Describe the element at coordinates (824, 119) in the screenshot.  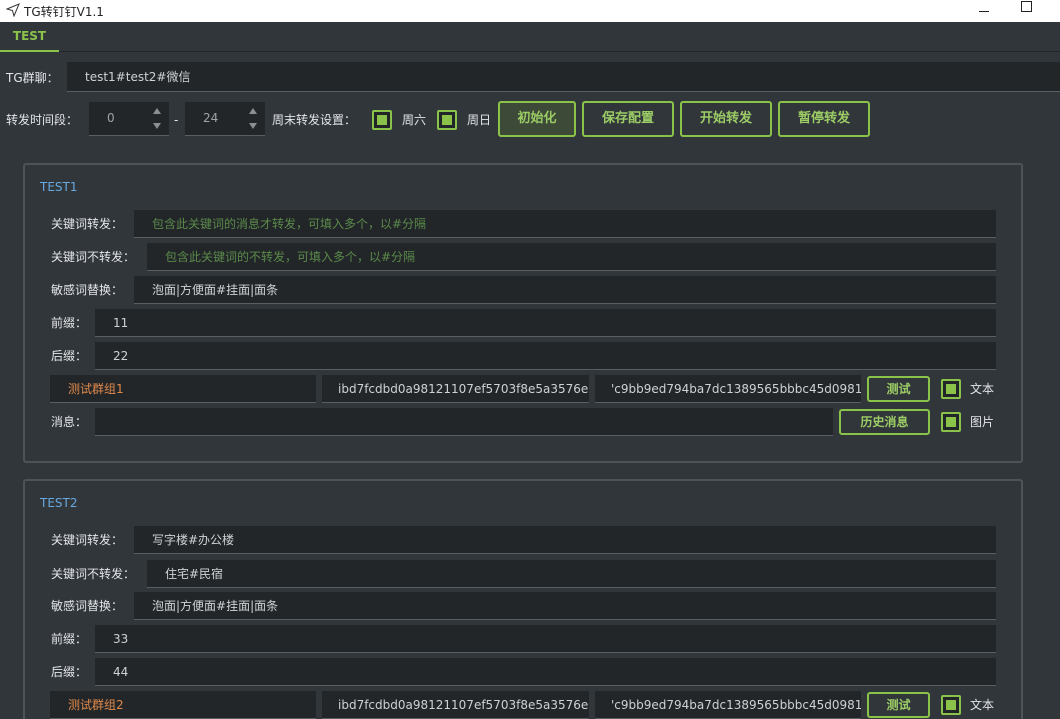
I see `pause-forward-button: 暂停转发` at that location.